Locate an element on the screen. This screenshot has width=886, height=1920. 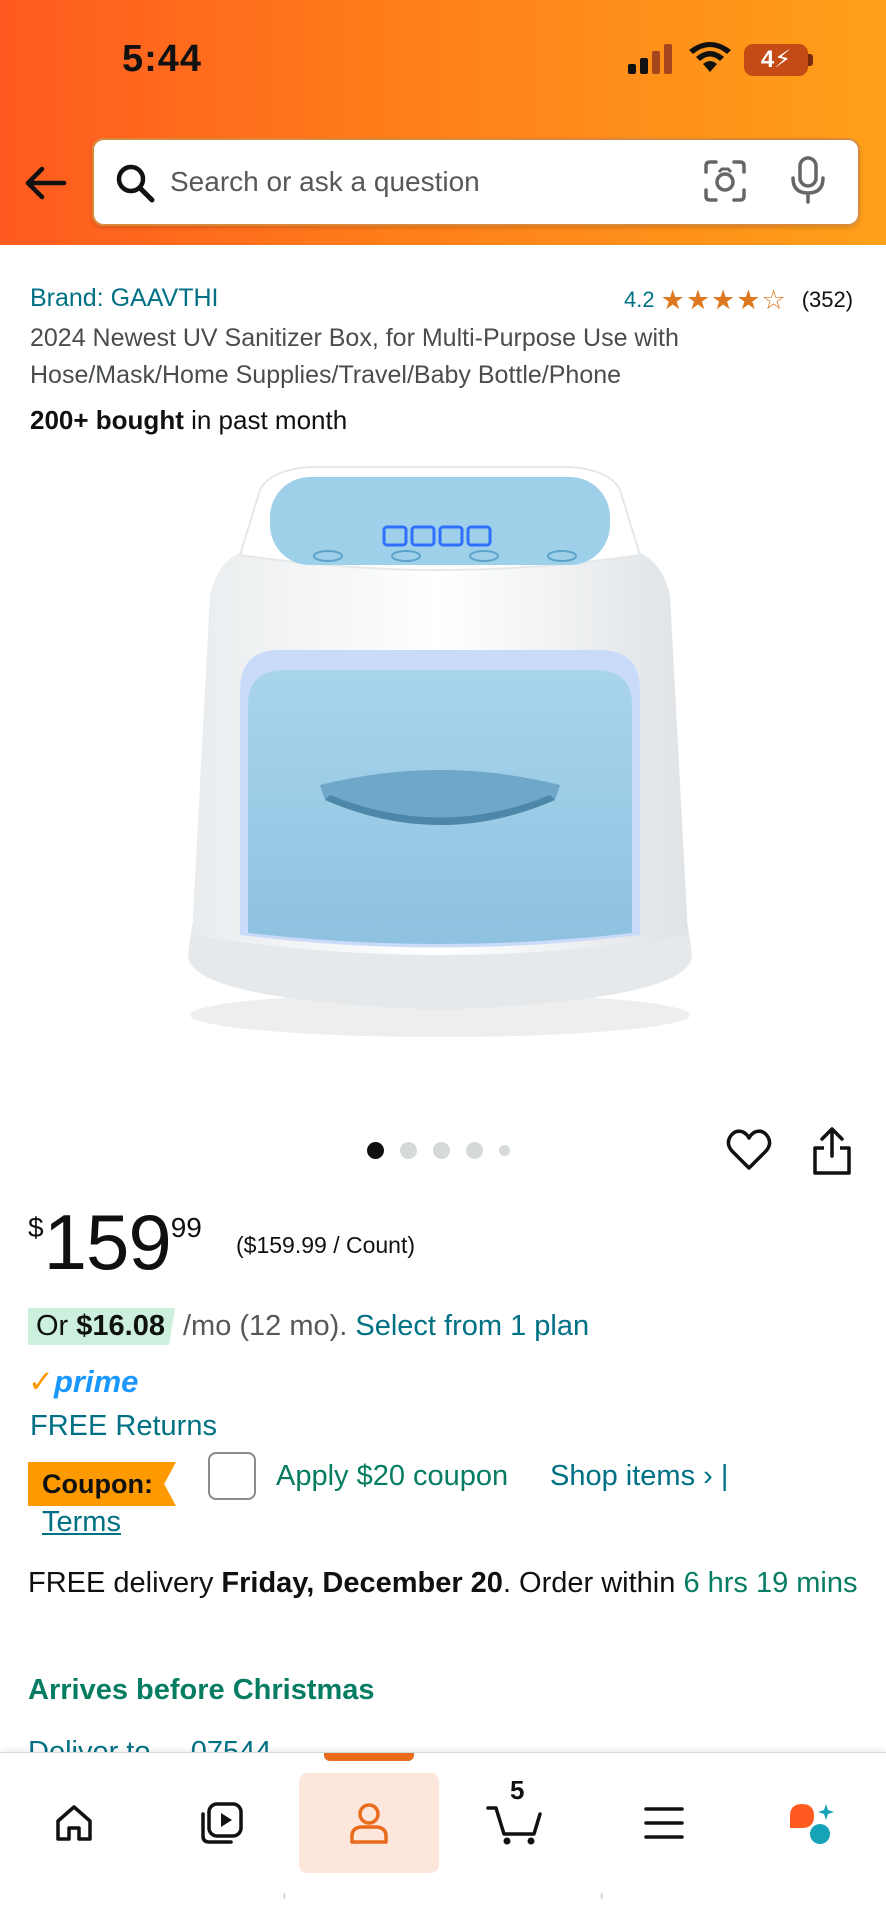
carousel-dot-active is located at coordinates (375, 1150).